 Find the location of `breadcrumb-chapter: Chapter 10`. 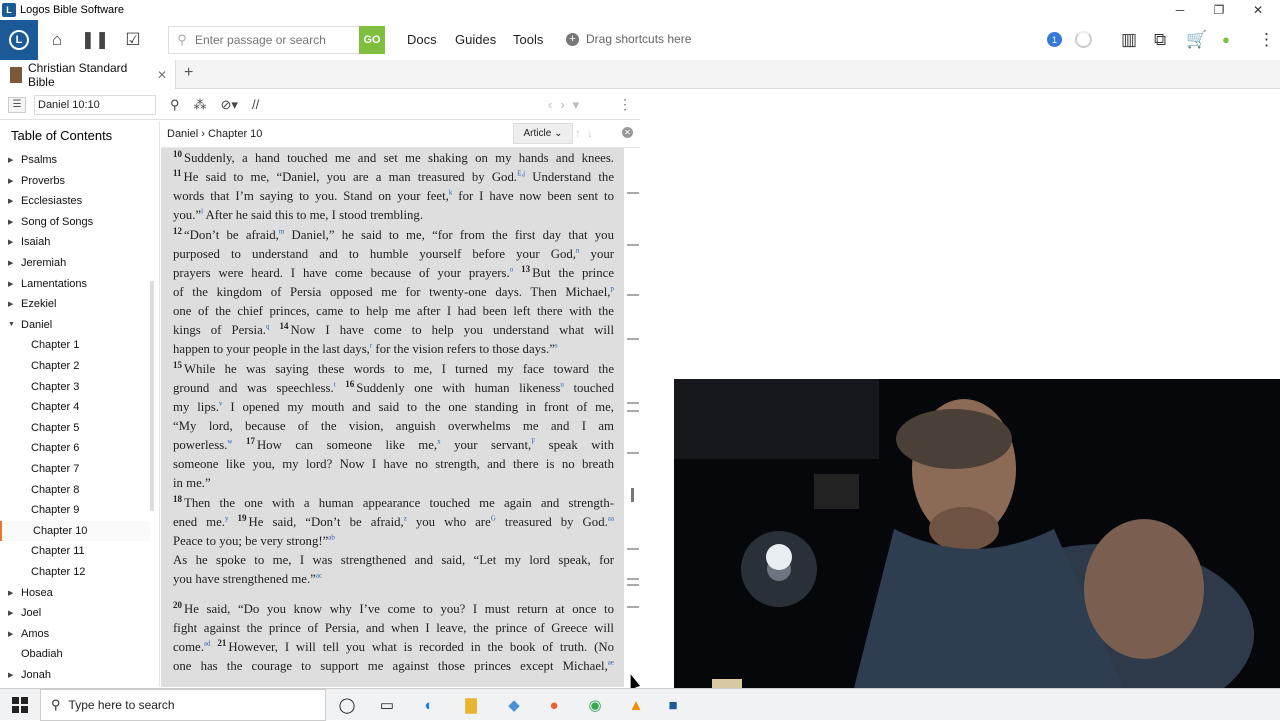

breadcrumb-chapter: Chapter 10 is located at coordinates (235, 134).